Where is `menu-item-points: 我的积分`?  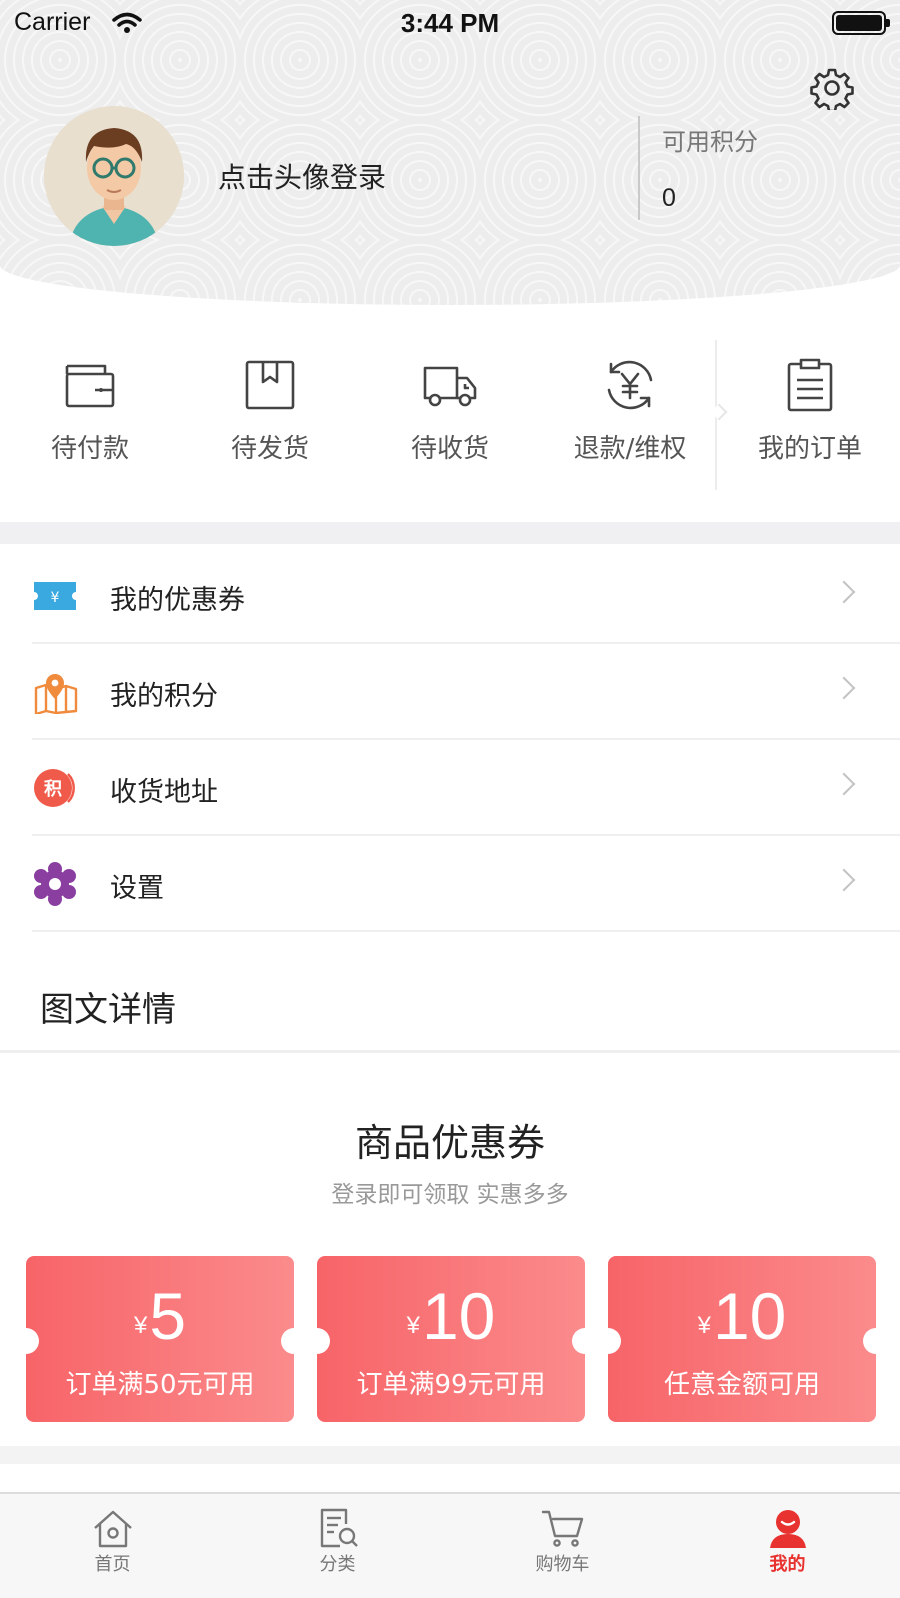
menu-item-points: 我的积分 is located at coordinates (450, 692).